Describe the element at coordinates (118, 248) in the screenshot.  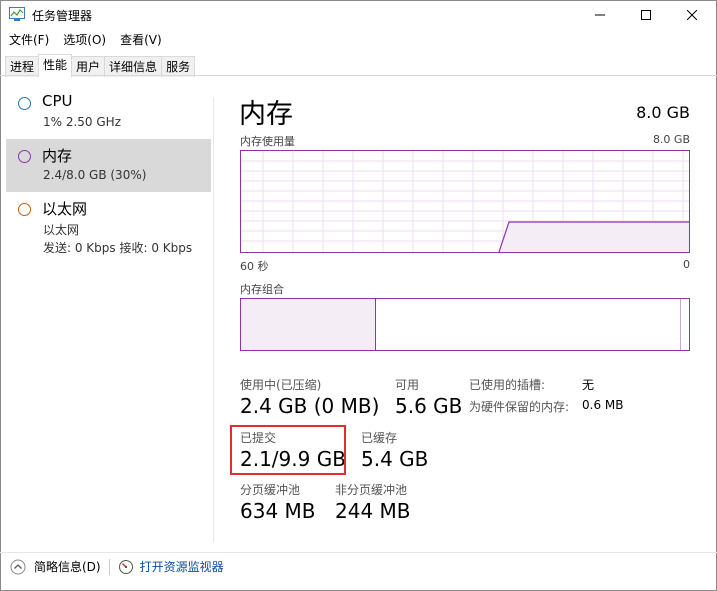
I see `sidebar-item-sub2: 发送: 0 Kbps 接收: 0 Kbps` at that location.